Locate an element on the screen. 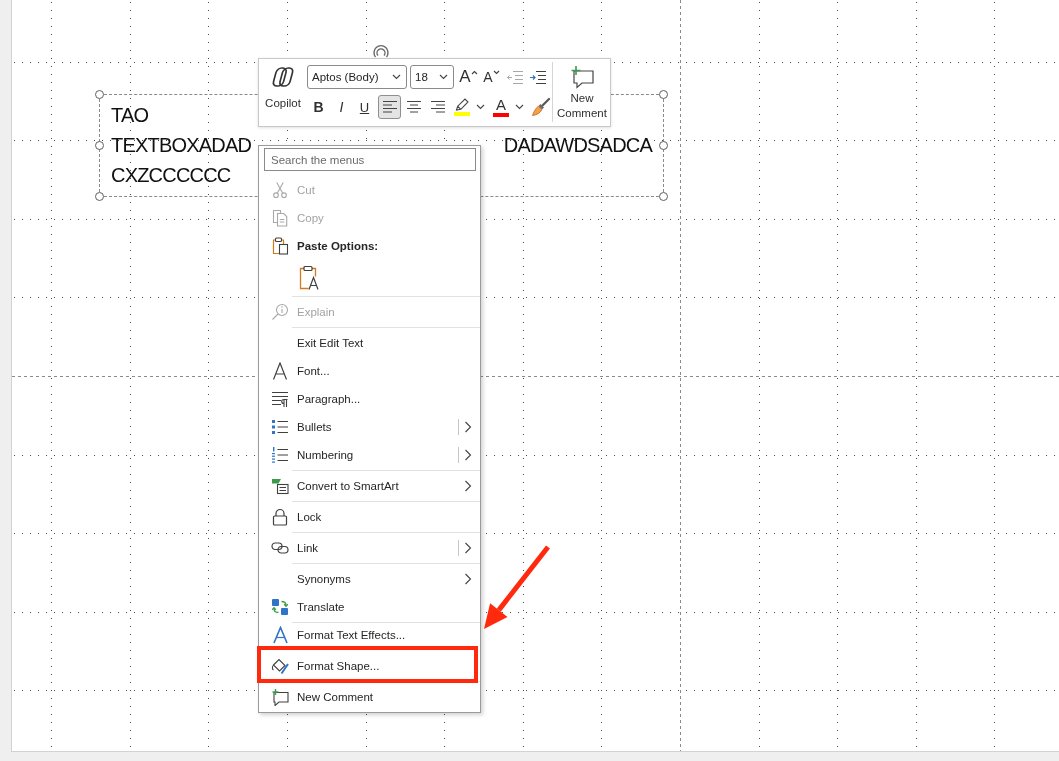 Image resolution: width=1059 pixels, height=761 pixels. caret-up-icon is located at coordinates (474, 72).